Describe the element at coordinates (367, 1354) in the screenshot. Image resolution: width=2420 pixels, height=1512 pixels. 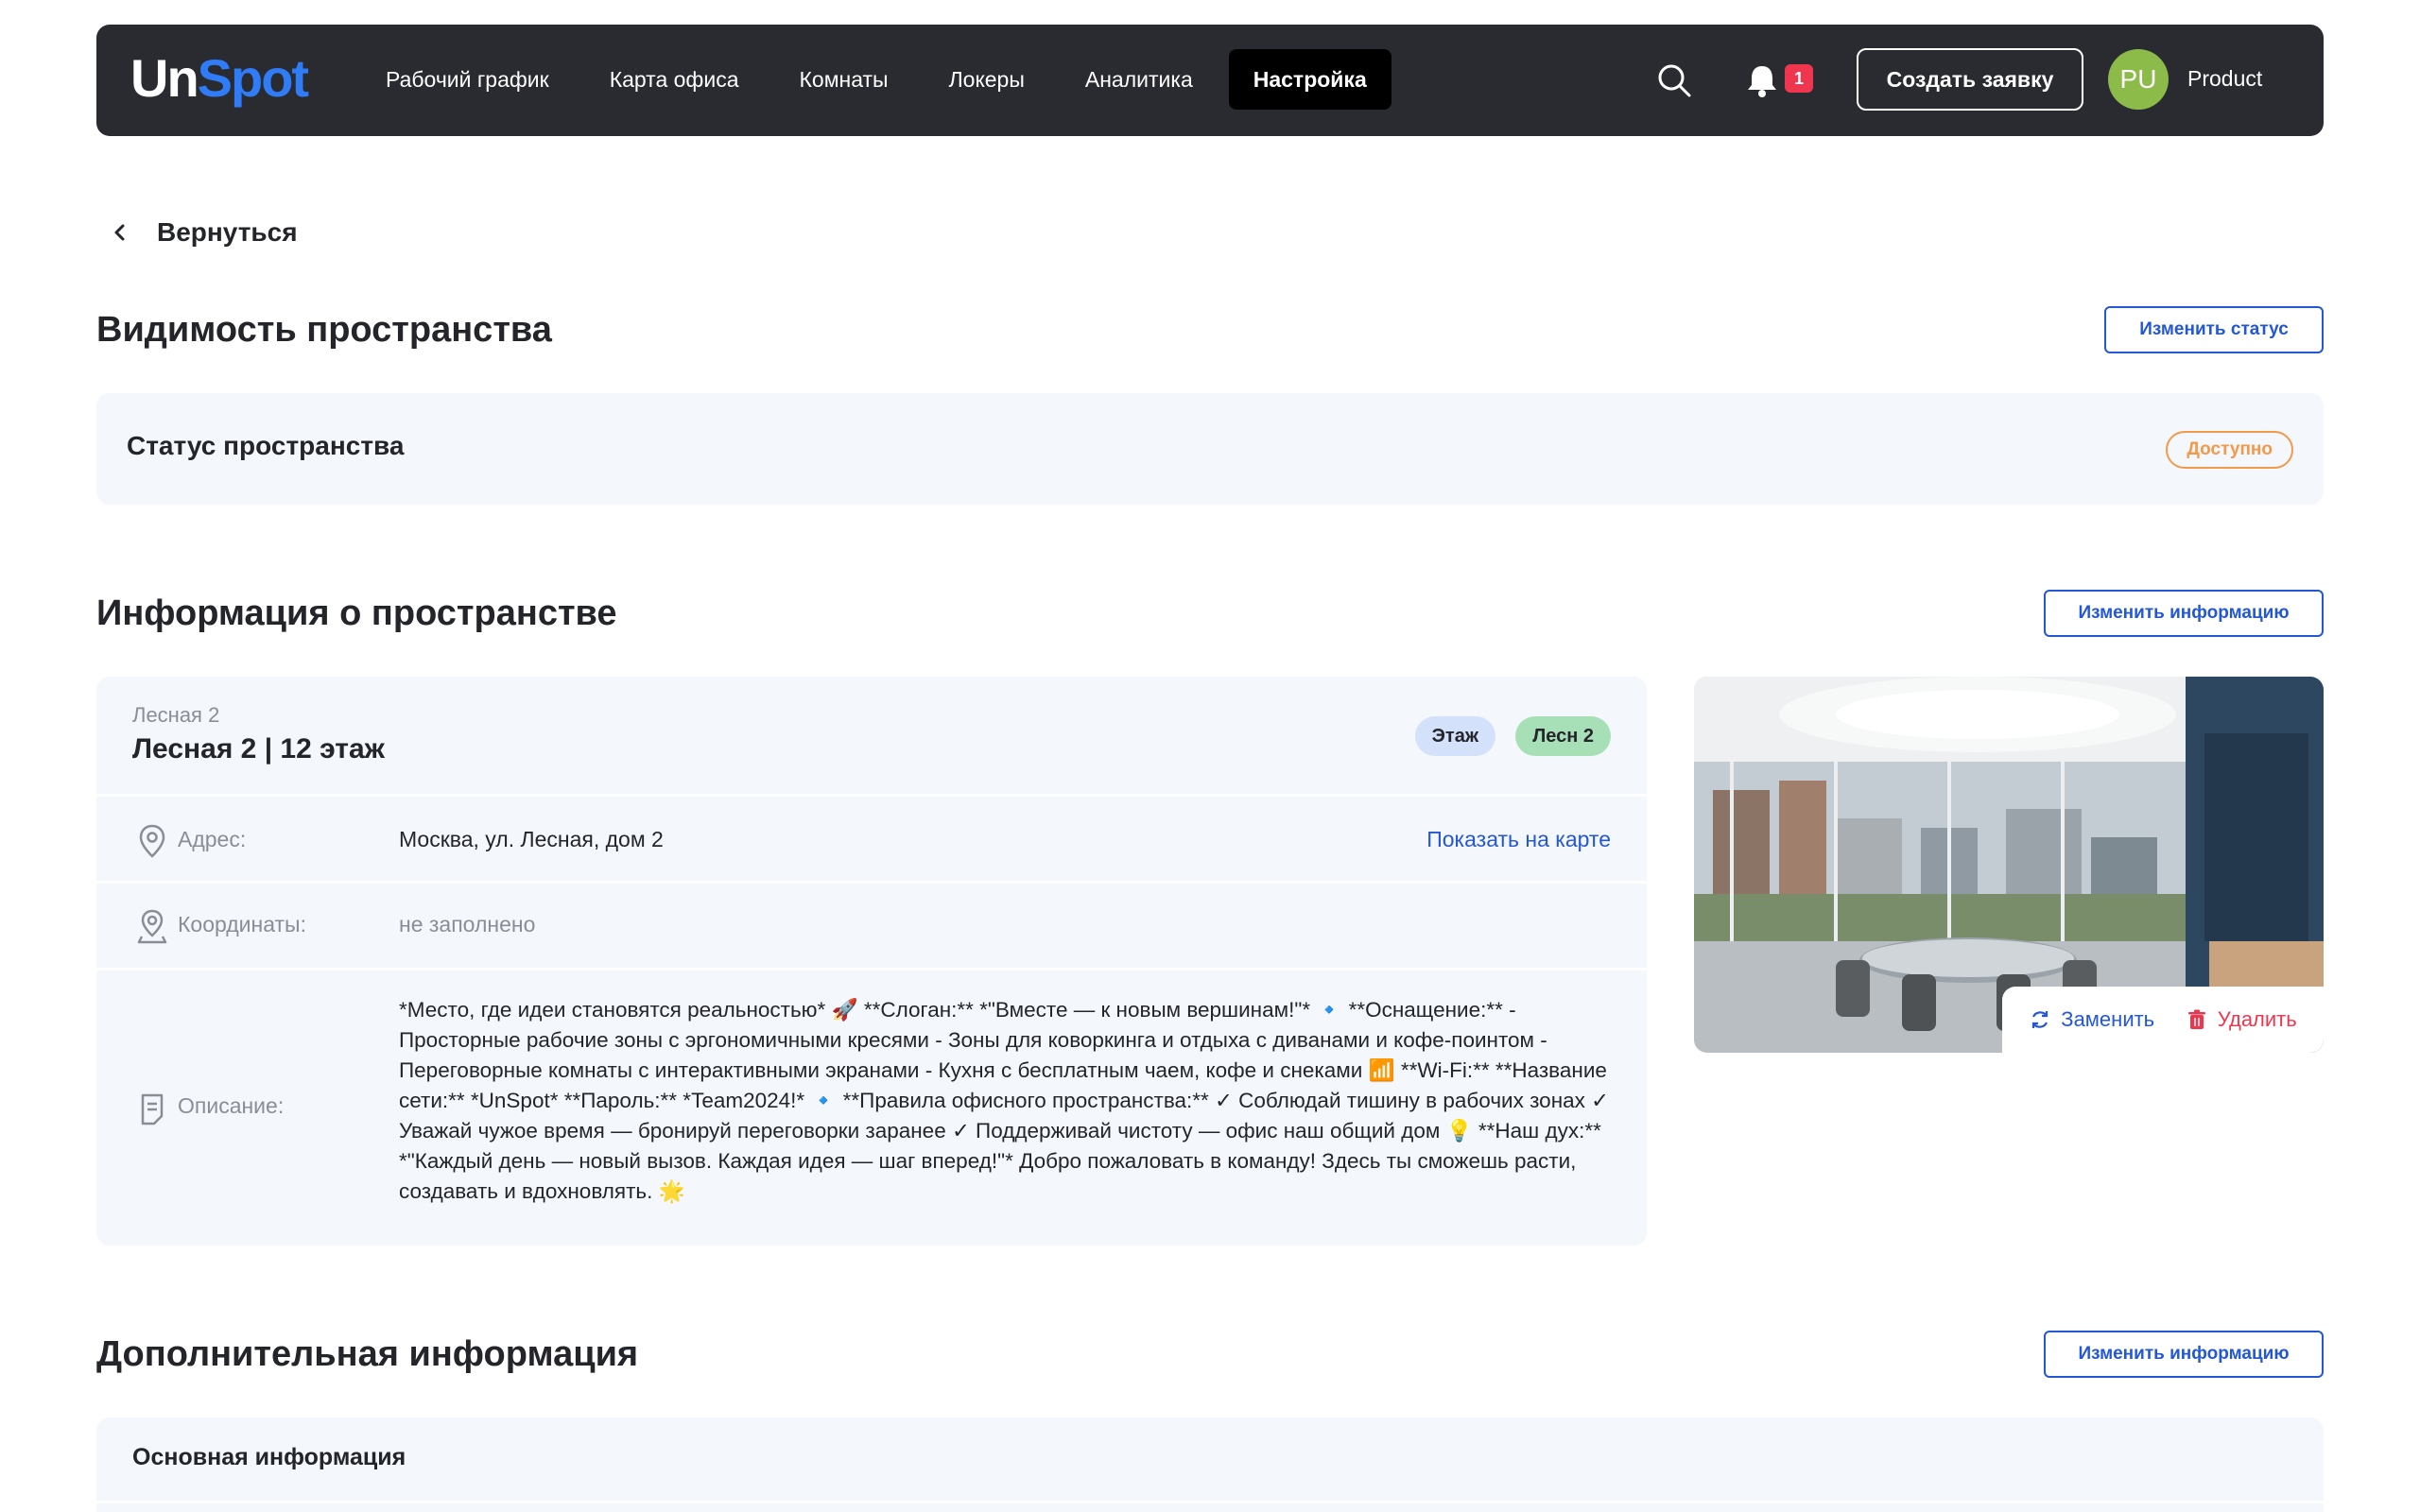
I see `extra-section-title: Дополнительная информация` at that location.